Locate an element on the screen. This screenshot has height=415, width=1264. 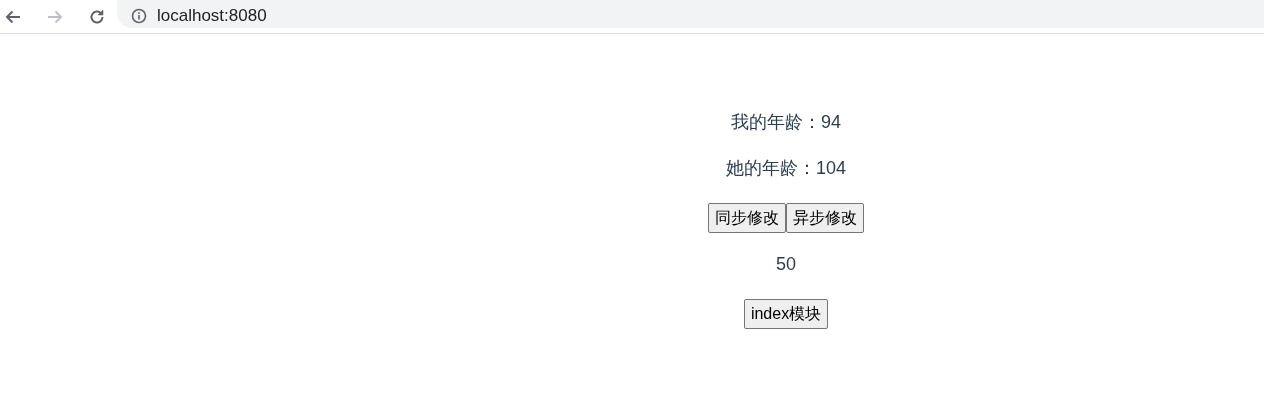
text-line: 50 is located at coordinates (786, 264).